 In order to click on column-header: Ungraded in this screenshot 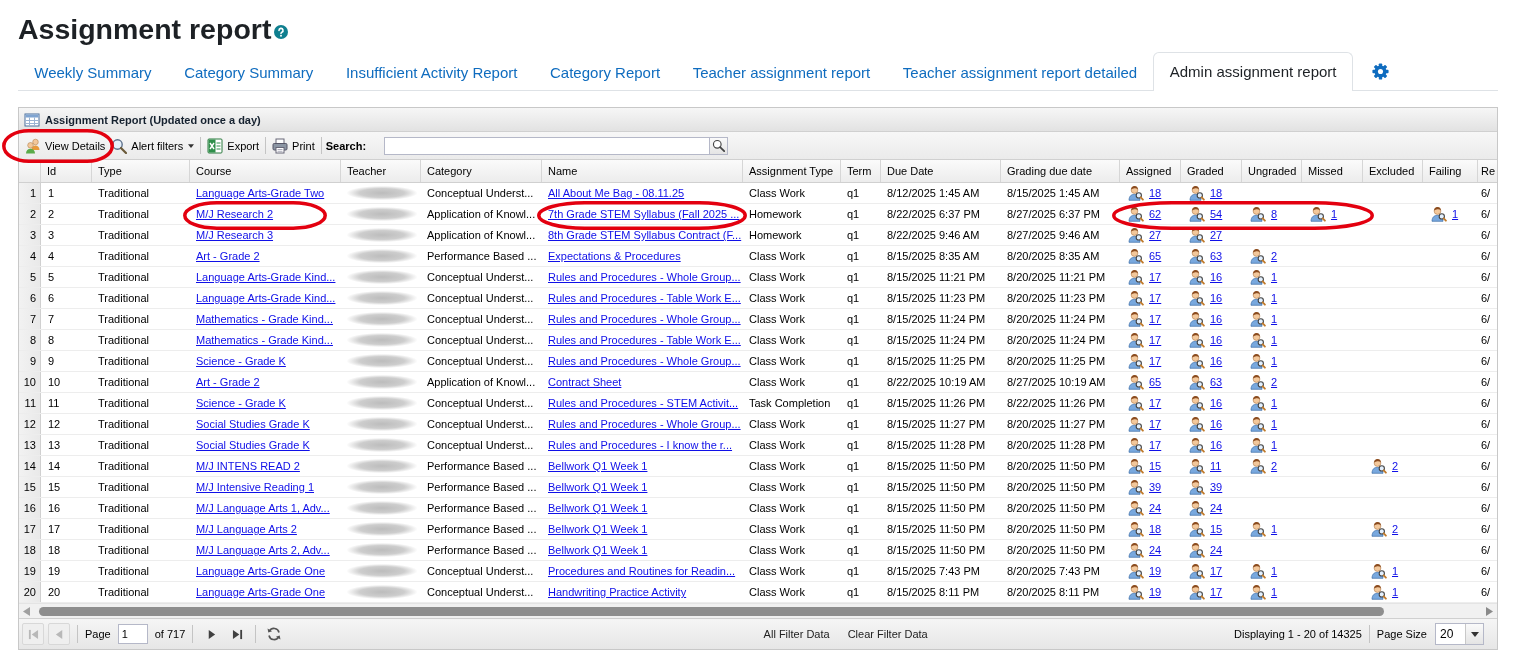, I will do `click(1272, 171)`.